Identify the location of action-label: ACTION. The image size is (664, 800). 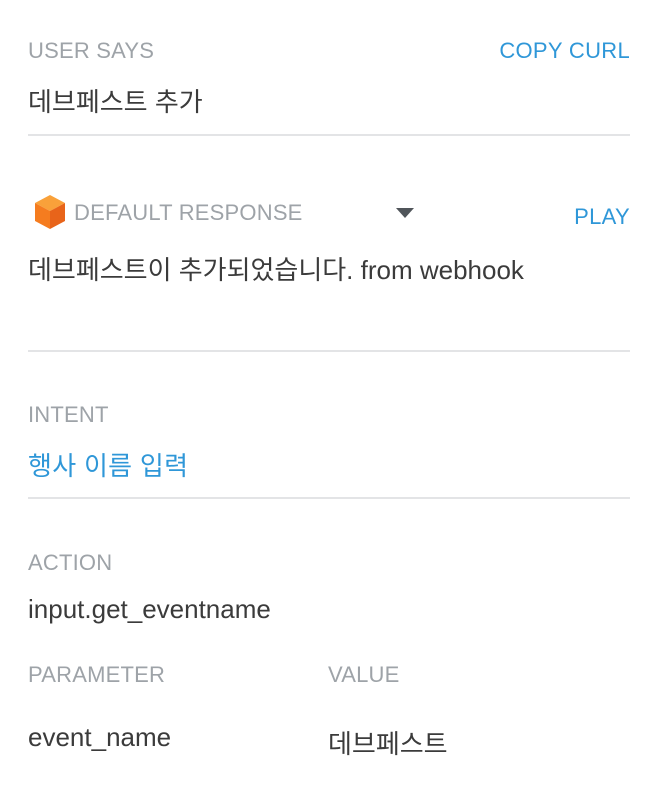
(70, 562).